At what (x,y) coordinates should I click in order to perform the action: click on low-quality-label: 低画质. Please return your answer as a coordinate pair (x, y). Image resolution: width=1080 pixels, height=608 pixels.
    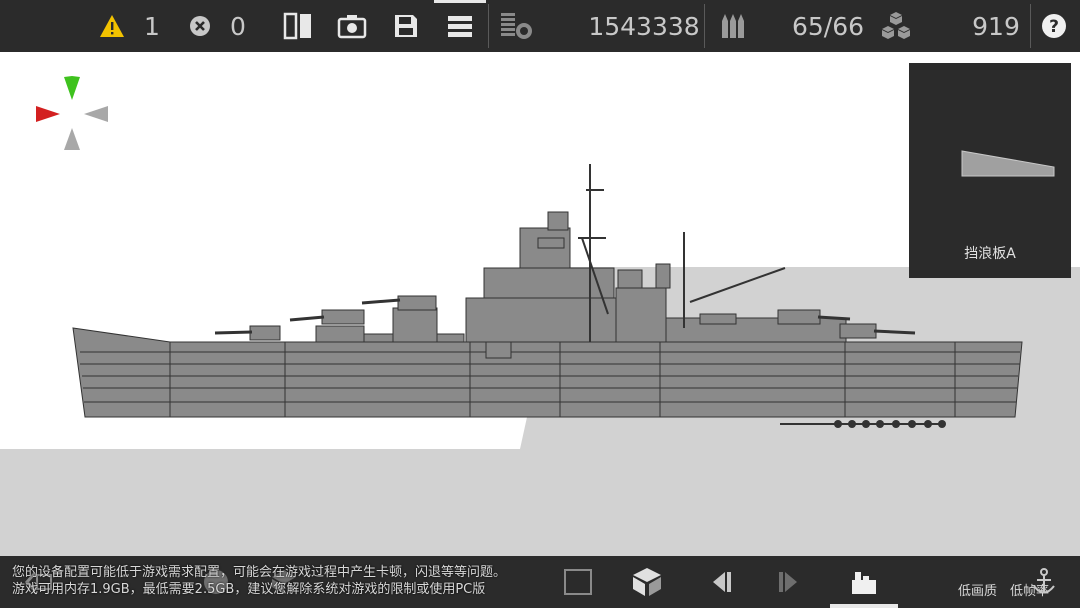
    Looking at the image, I should click on (977, 589).